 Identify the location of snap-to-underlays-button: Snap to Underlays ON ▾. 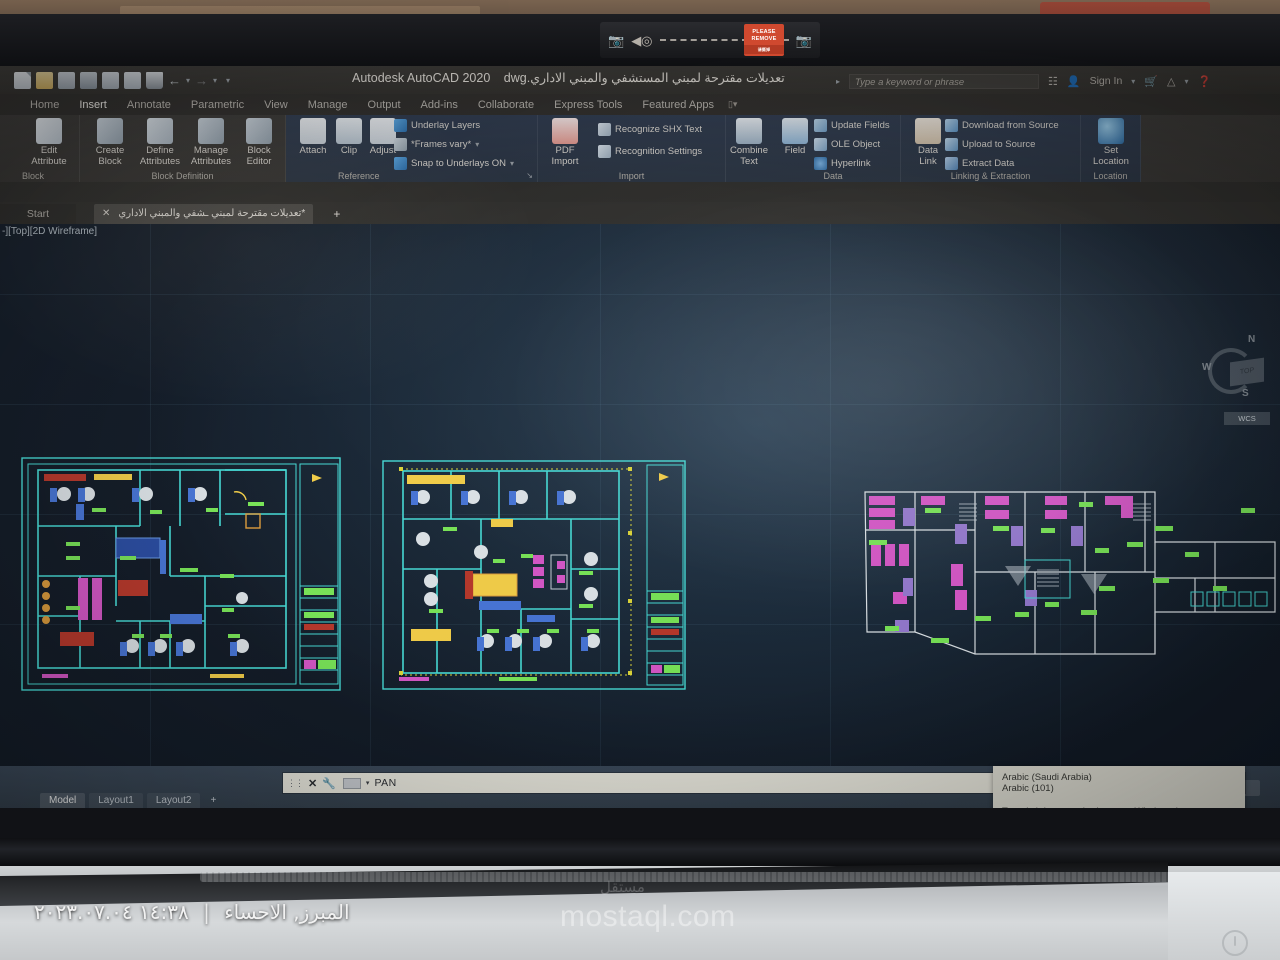
(454, 163).